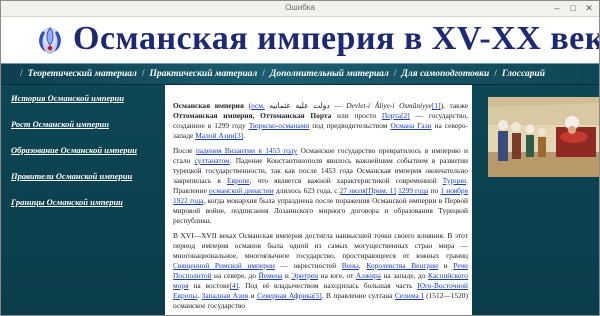 This screenshot has width=600, height=316. What do you see at coordinates (381, 190) in the screenshot?
I see `article-link: [Прим. 1]` at bounding box center [381, 190].